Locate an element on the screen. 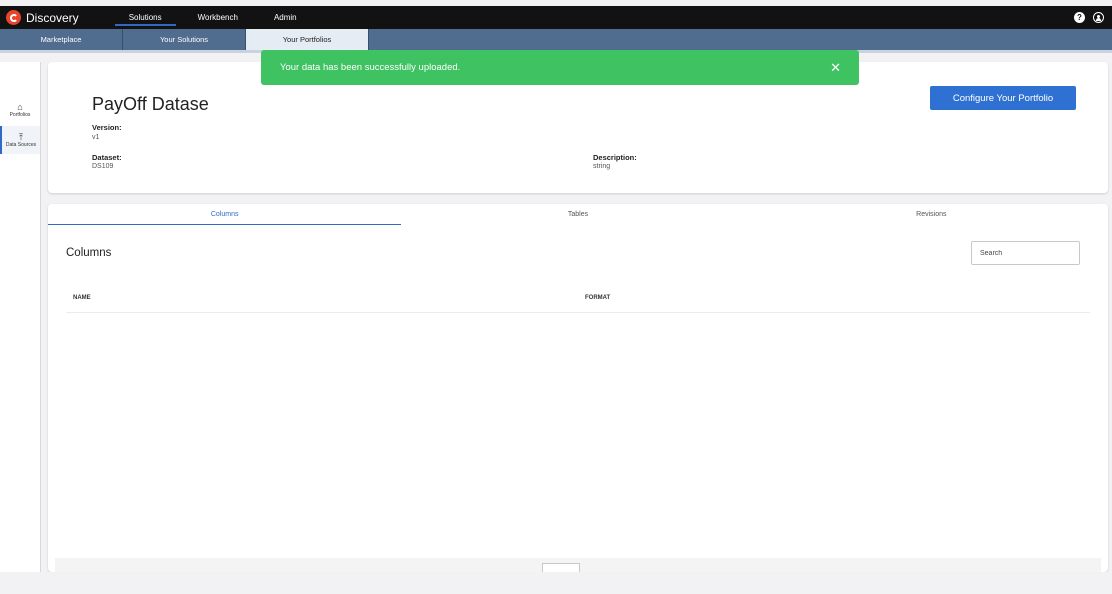  dataset-label: Dataset: is located at coordinates (107, 157).